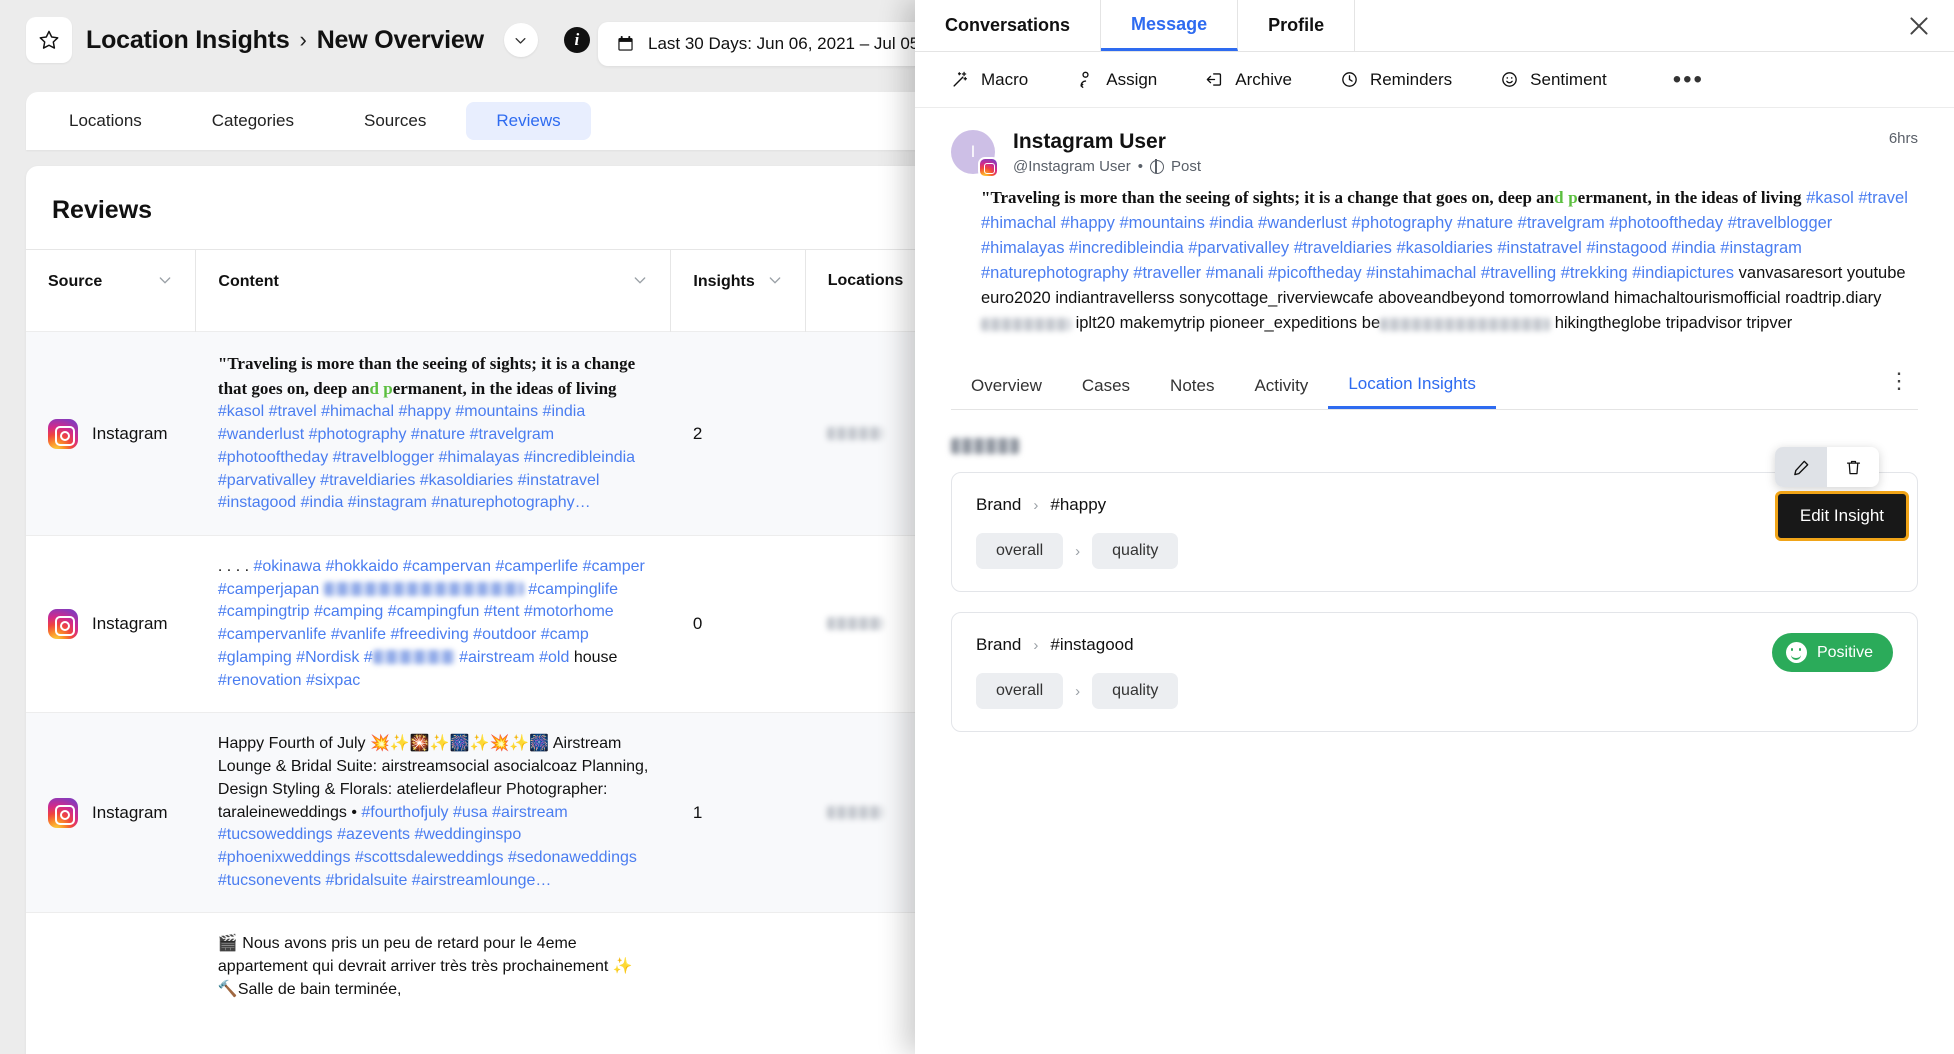  What do you see at coordinates (413, 656) in the screenshot?
I see `redacted-hashtag` at bounding box center [413, 656].